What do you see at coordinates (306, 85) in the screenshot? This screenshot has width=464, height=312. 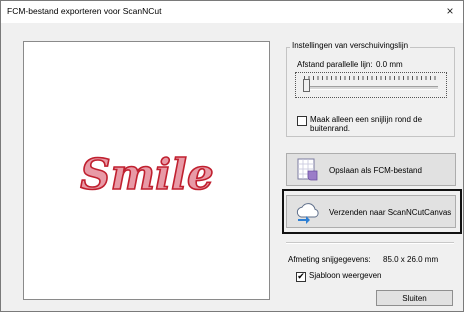 I see `slider-thumb` at bounding box center [306, 85].